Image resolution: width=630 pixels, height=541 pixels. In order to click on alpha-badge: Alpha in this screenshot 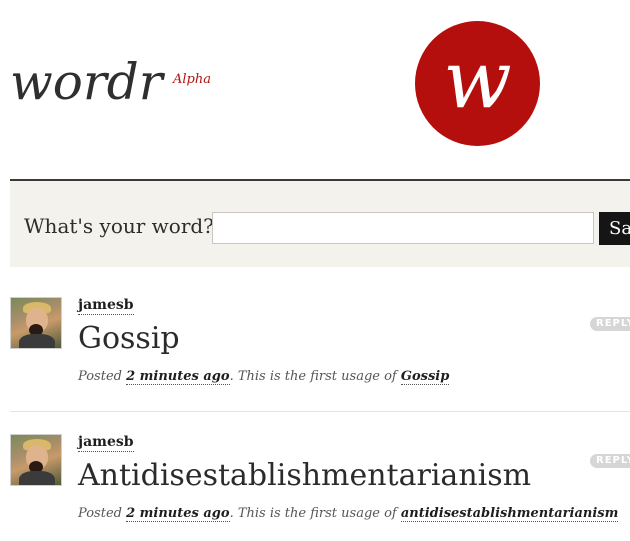, I will do `click(192, 79)`.